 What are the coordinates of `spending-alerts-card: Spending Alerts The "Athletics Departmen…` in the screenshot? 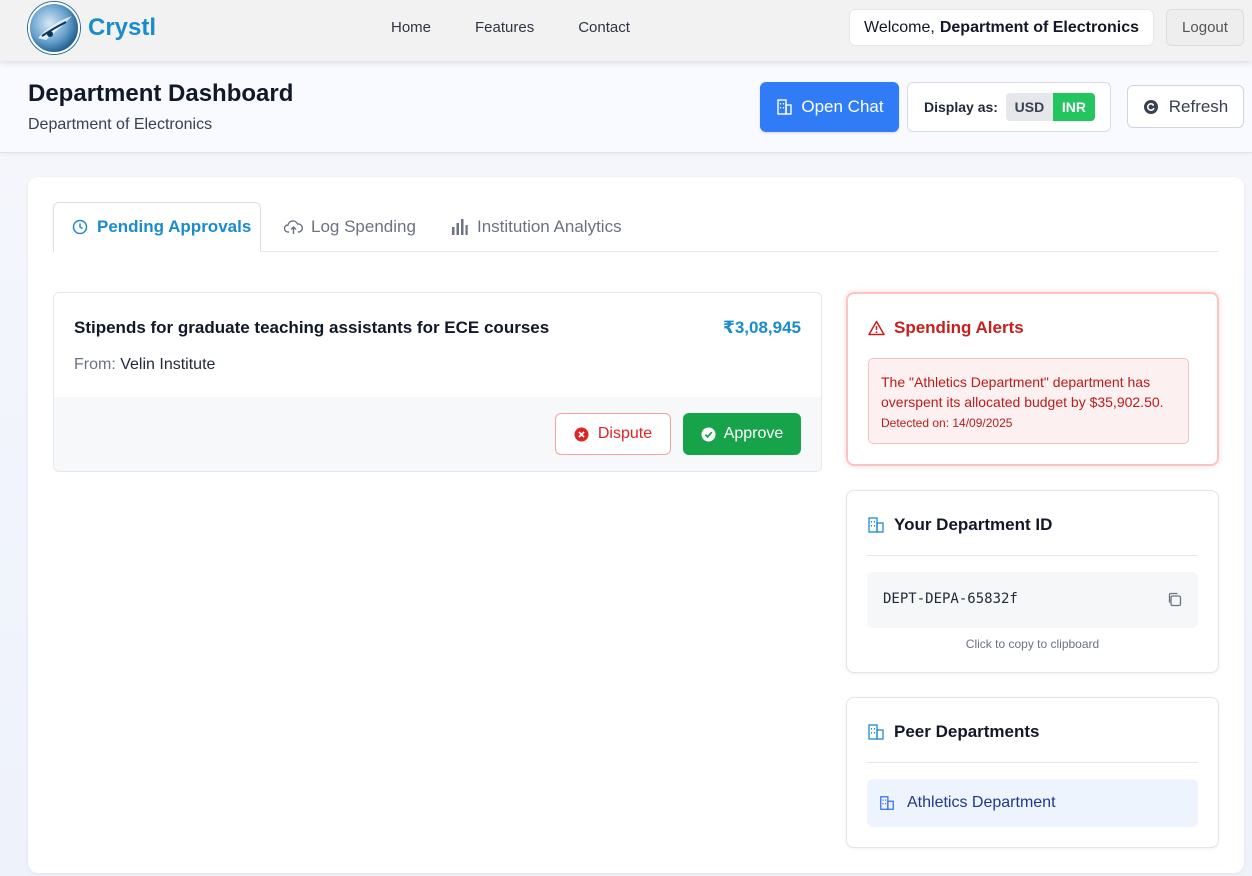 It's located at (1032, 379).